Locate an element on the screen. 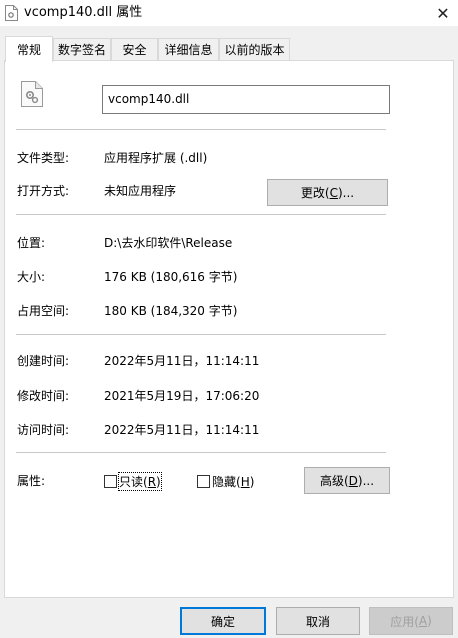 The width and height of the screenshot is (458, 638). tab-security: 安全 is located at coordinates (134, 49).